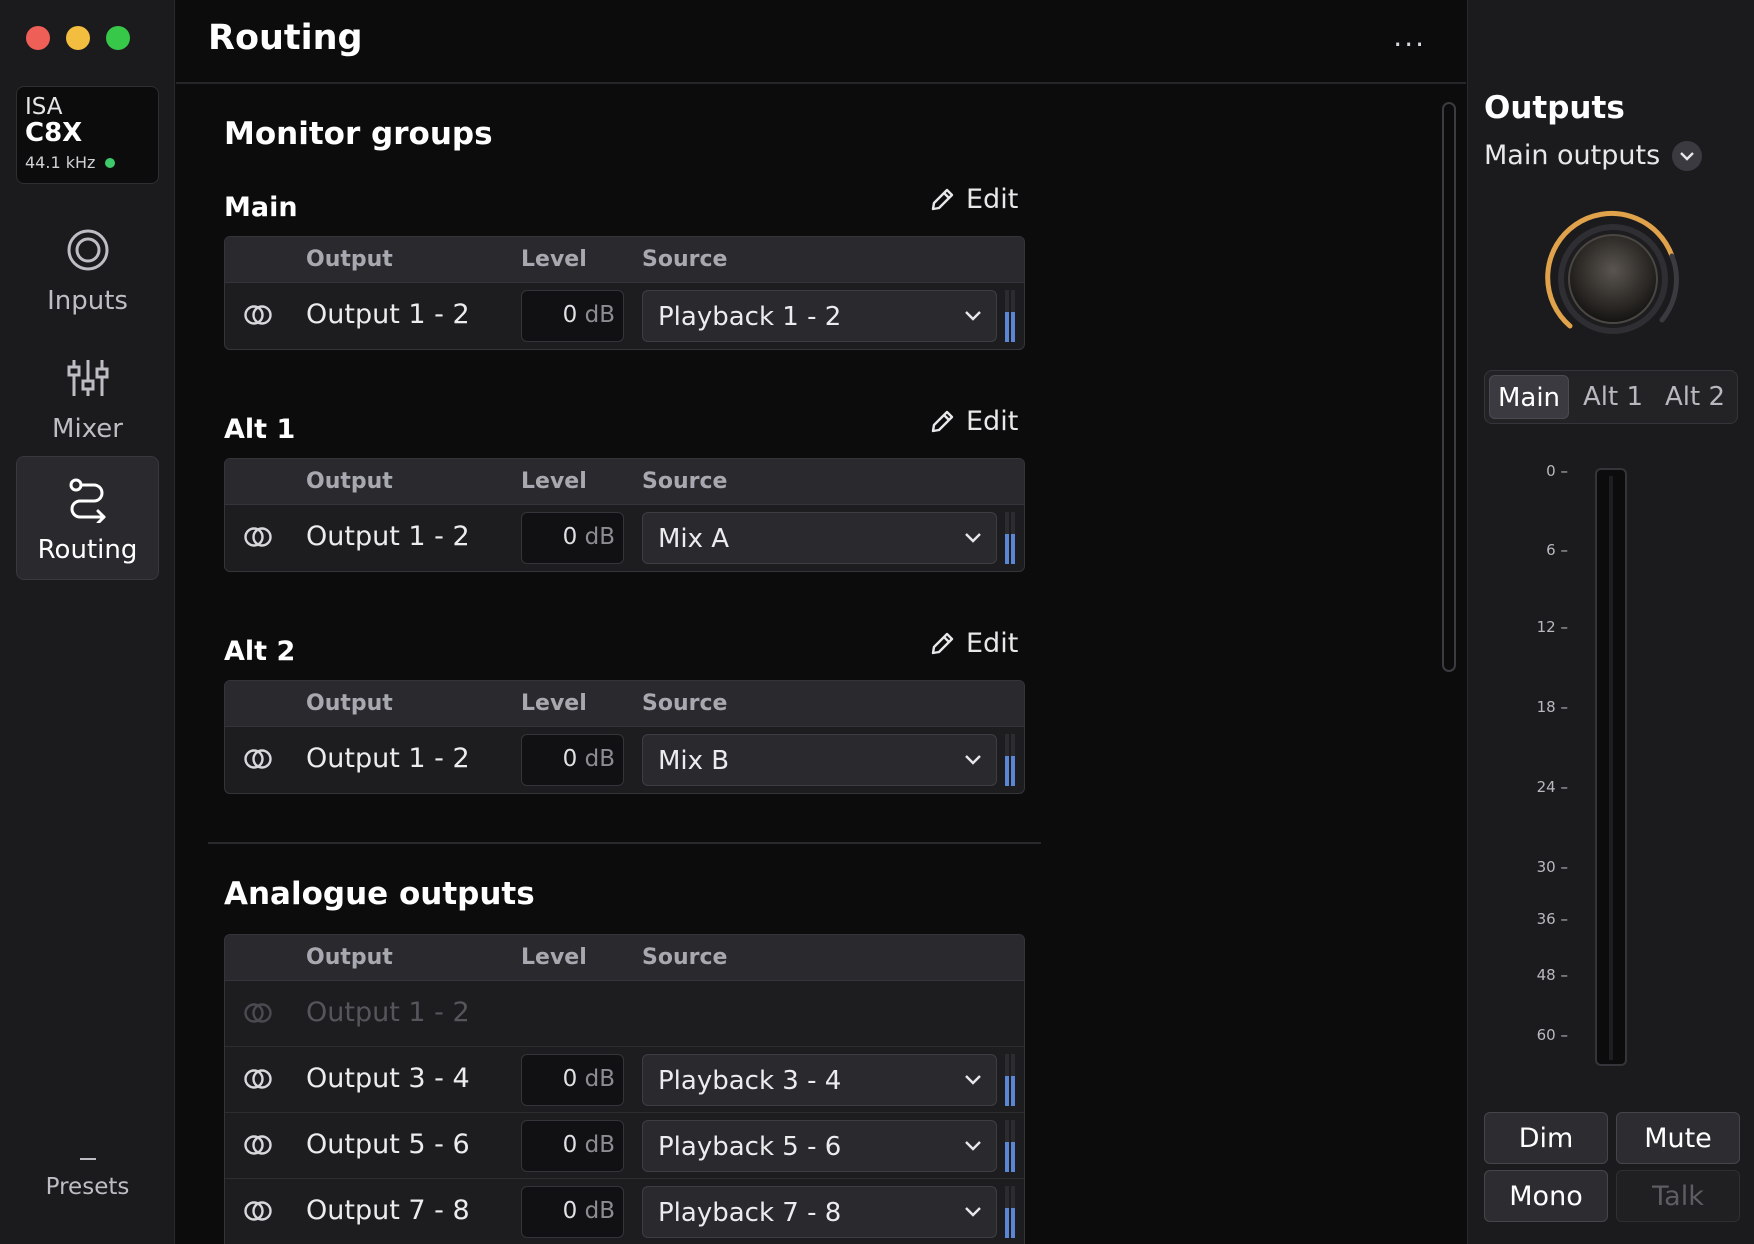 This screenshot has width=1754, height=1244. I want to click on source-value: Playback 5 - 6, so click(750, 1147).